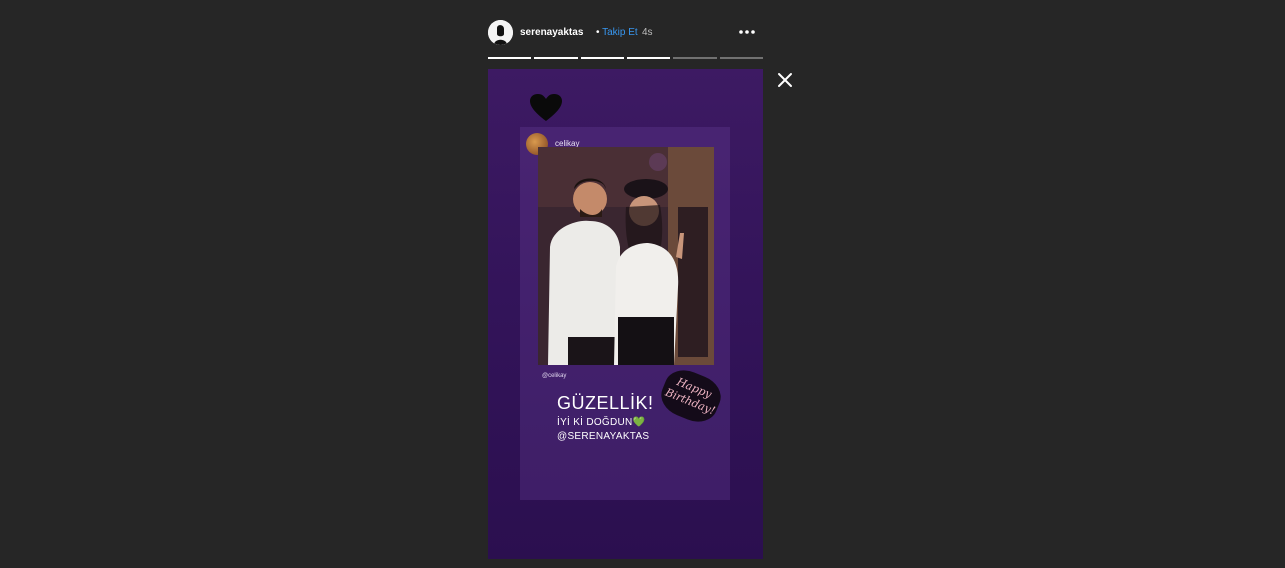 This screenshot has height=568, width=1285. What do you see at coordinates (601, 422) in the screenshot?
I see `caption-line-1: İYİ Kİ DOĞDUN💚` at bounding box center [601, 422].